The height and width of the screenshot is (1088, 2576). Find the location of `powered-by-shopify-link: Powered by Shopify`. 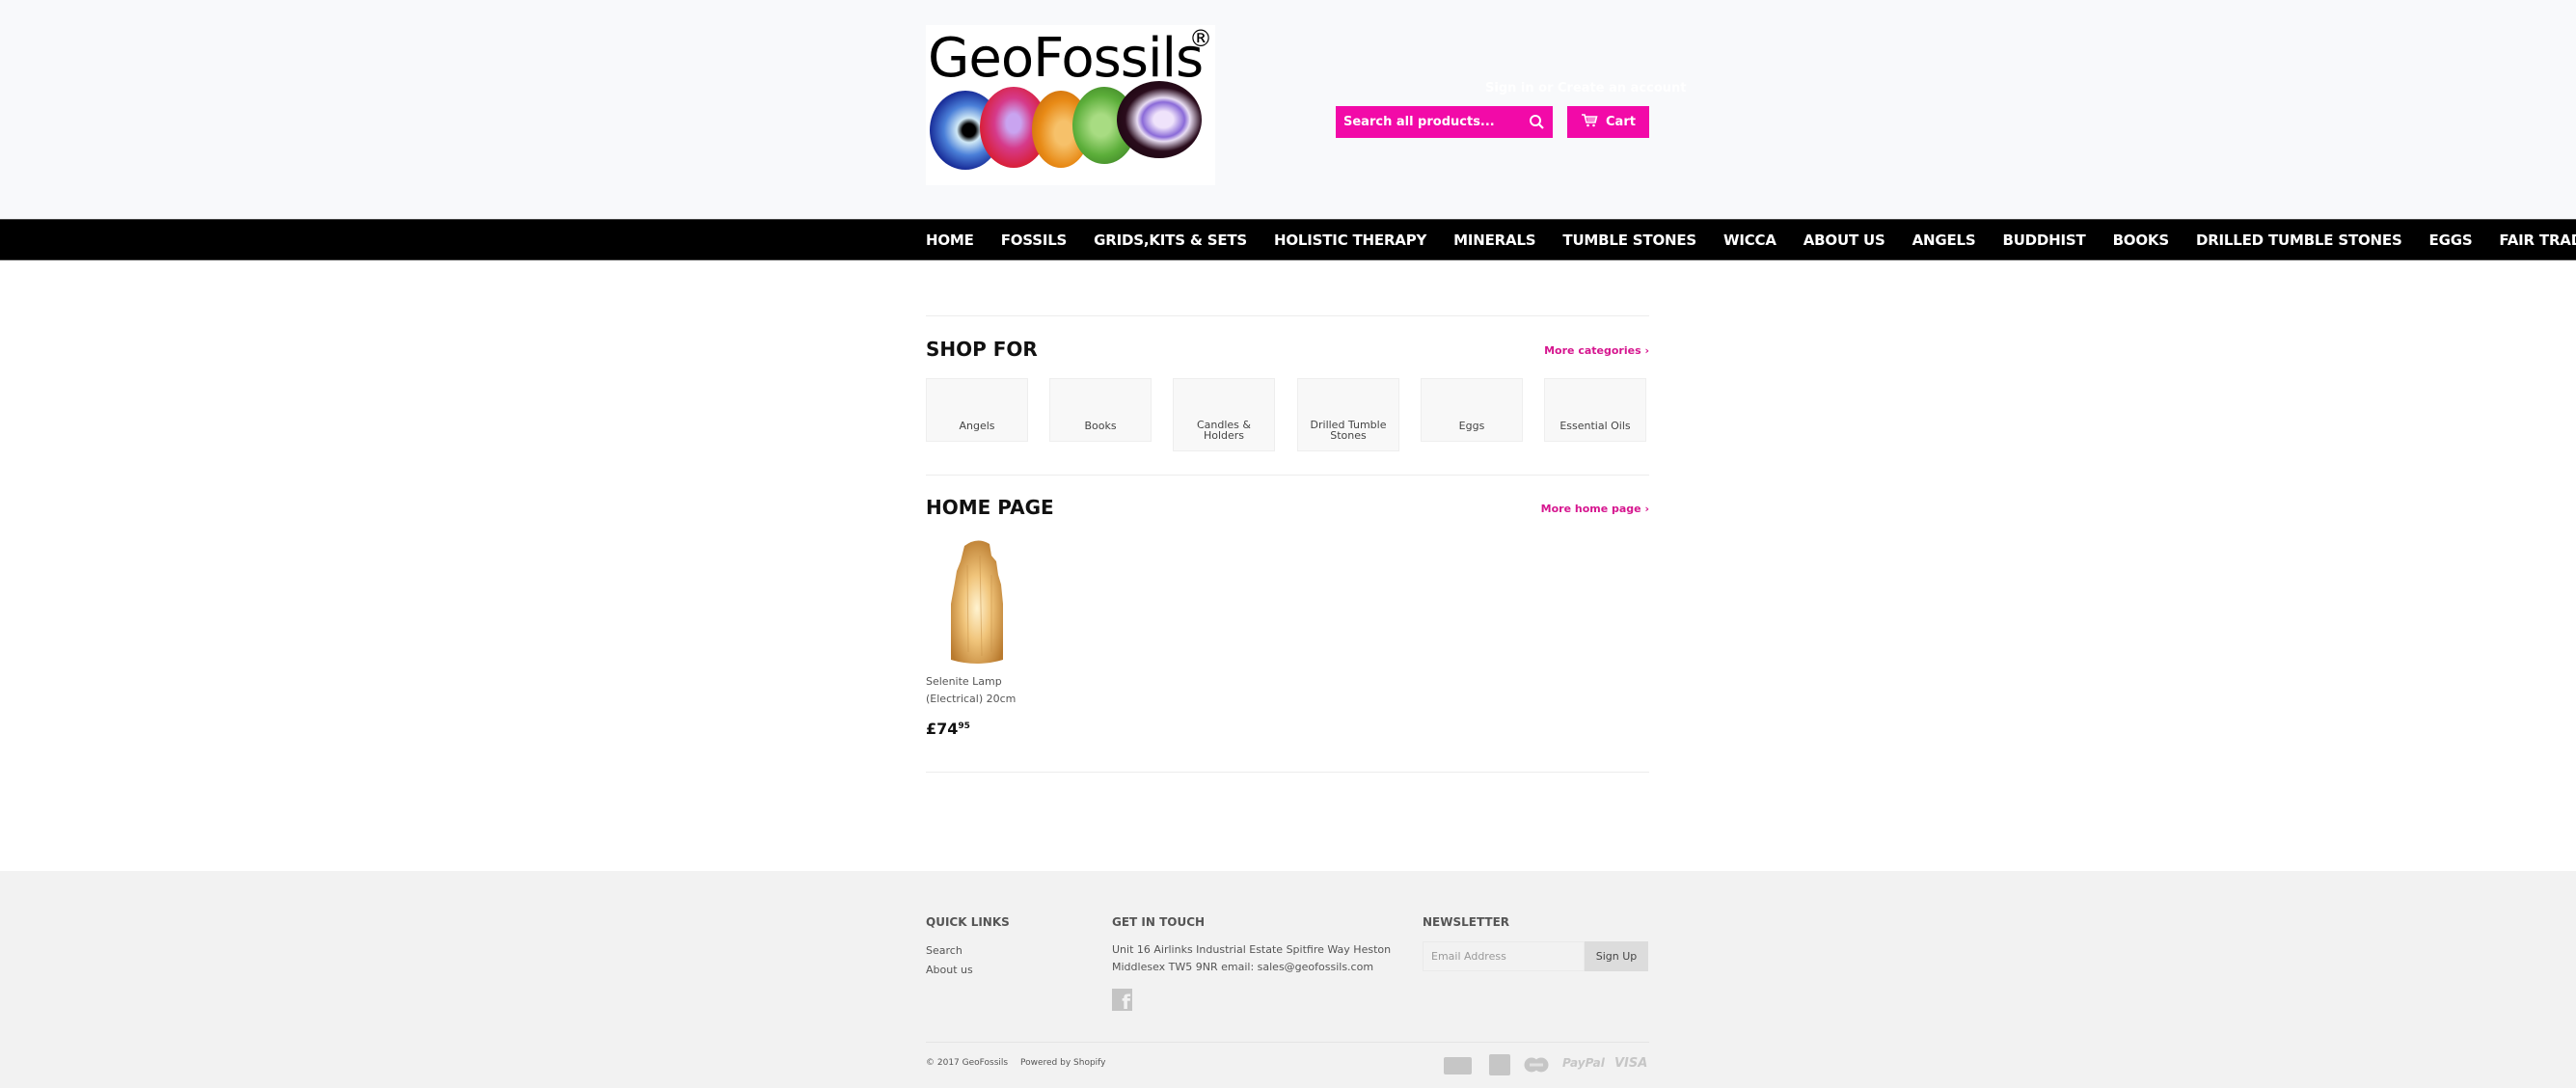

powered-by-shopify-link: Powered by Shopify is located at coordinates (1063, 1063).